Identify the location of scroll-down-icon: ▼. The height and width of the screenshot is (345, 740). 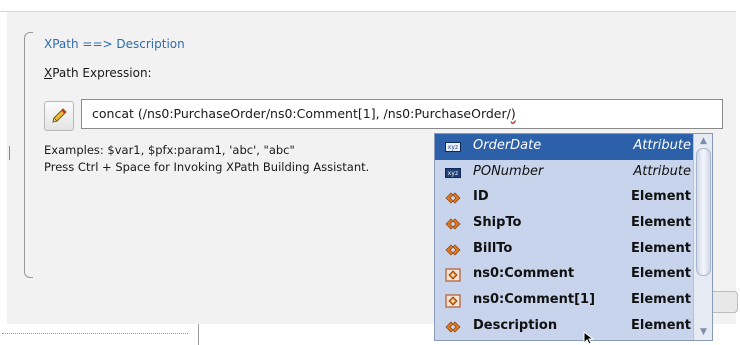
(703, 332).